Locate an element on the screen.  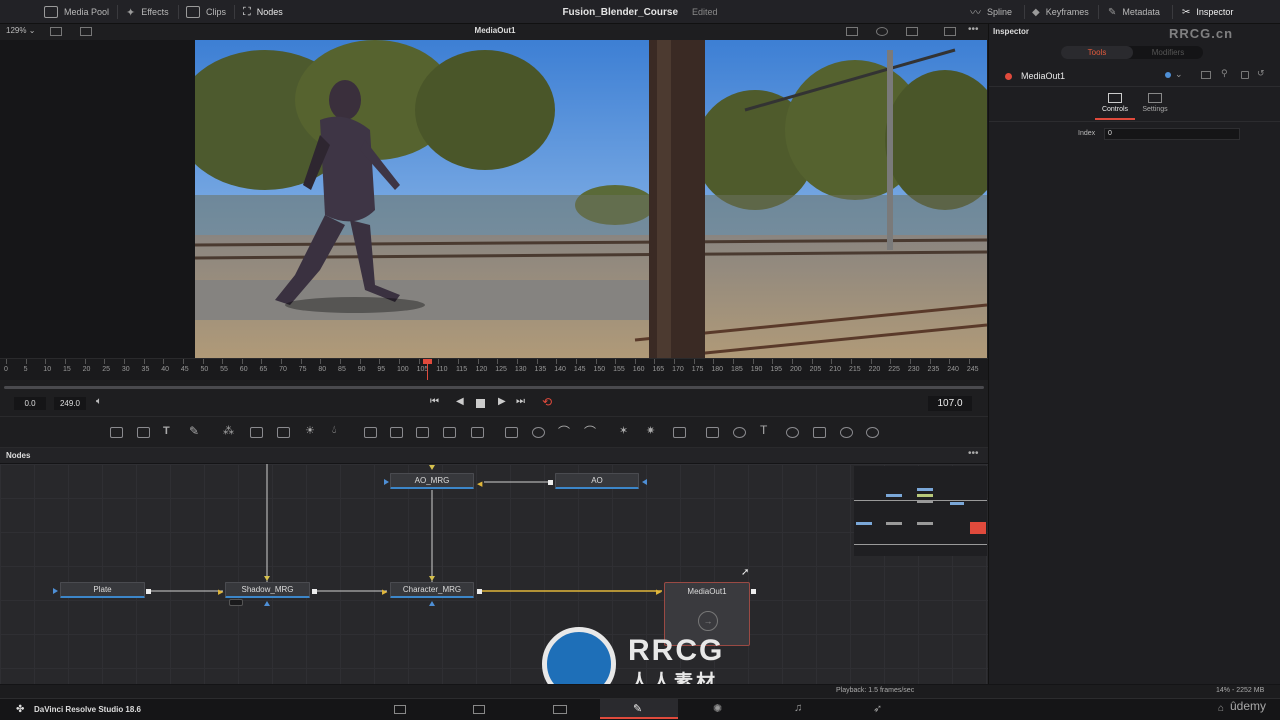
nodes-button: ⛶ Nodes is located at coordinates (263, 12).